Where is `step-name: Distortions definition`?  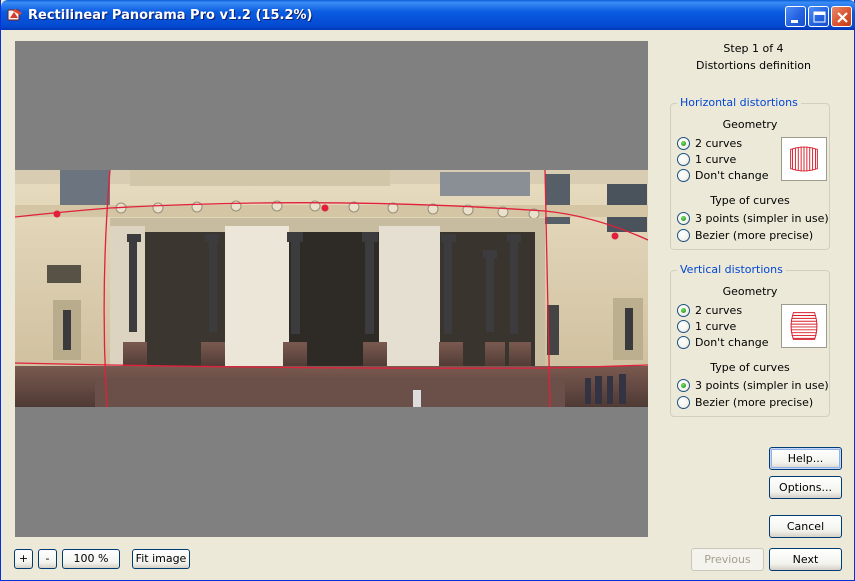
step-name: Distortions definition is located at coordinates (753, 65).